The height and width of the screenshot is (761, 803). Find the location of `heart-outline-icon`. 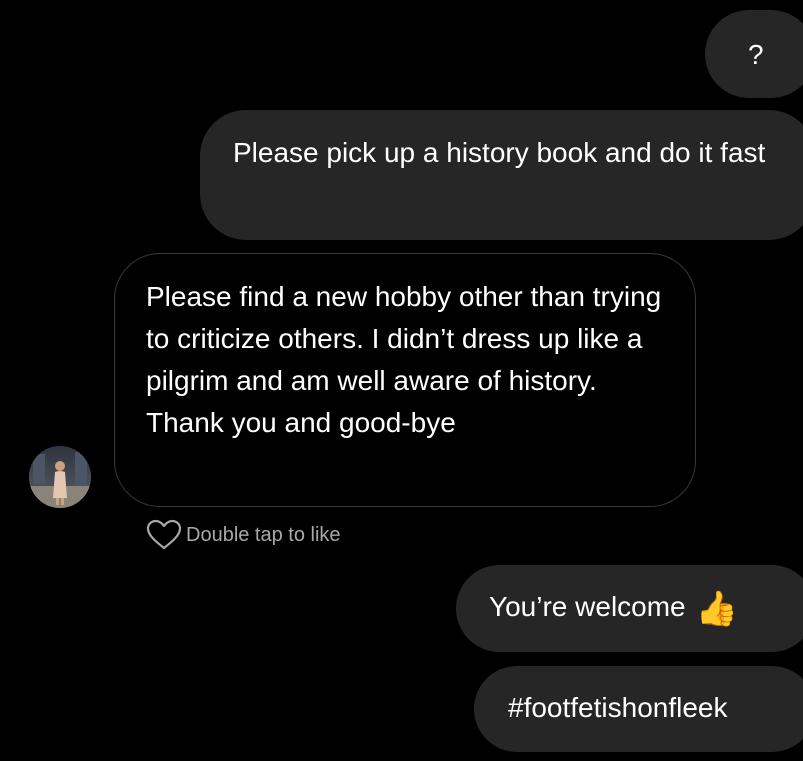

heart-outline-icon is located at coordinates (164, 535).